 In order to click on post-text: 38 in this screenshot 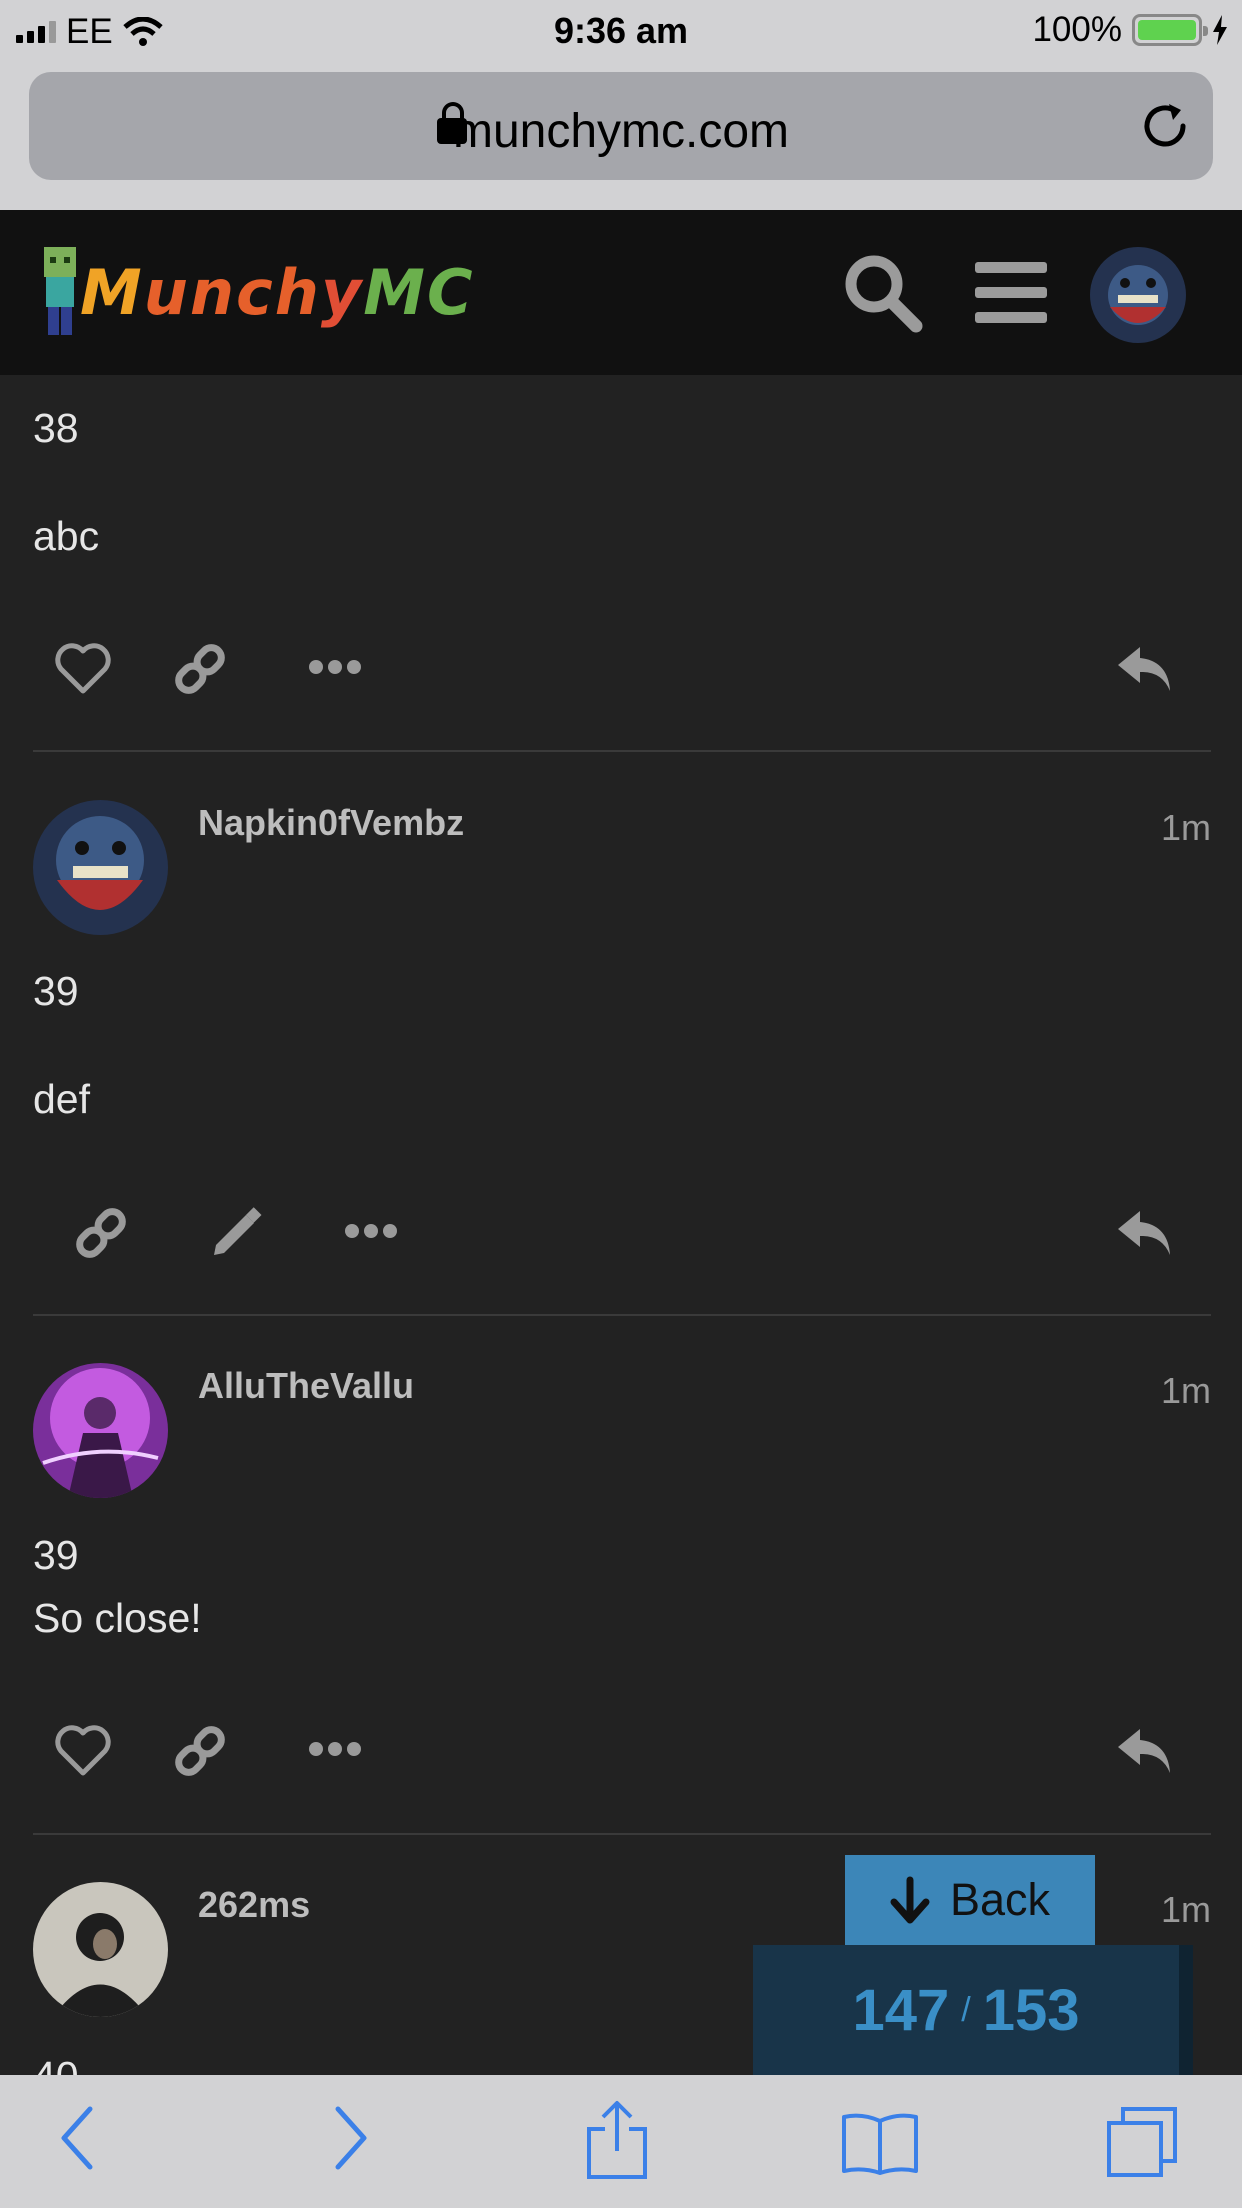, I will do `click(56, 428)`.